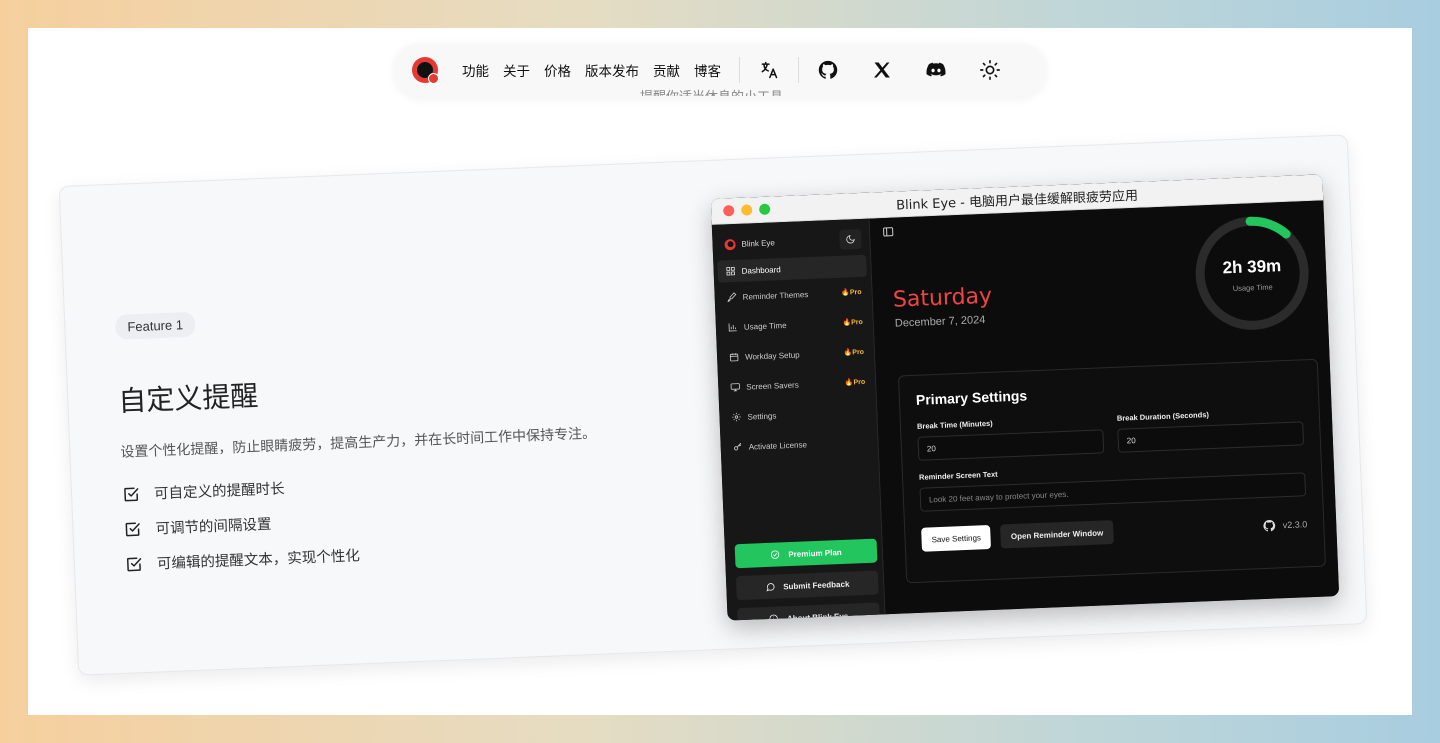 The width and height of the screenshot is (1440, 743). What do you see at coordinates (707, 70) in the screenshot?
I see `nav-blog: 博客` at bounding box center [707, 70].